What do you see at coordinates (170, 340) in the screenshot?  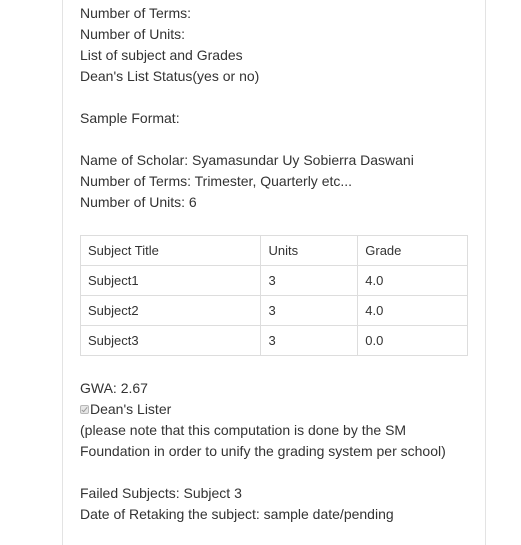 I see `cell-subject: Subject3` at bounding box center [170, 340].